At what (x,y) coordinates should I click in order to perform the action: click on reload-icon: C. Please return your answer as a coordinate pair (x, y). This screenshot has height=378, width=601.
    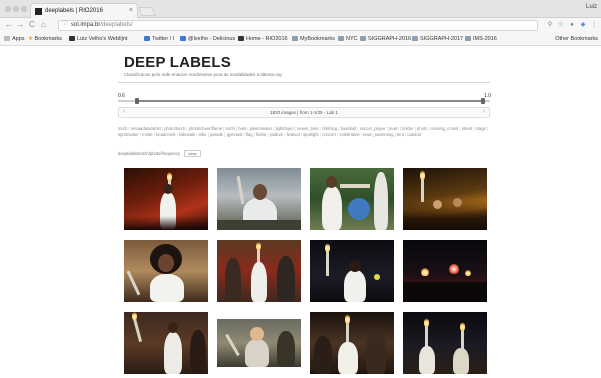
    Looking at the image, I should click on (32, 25).